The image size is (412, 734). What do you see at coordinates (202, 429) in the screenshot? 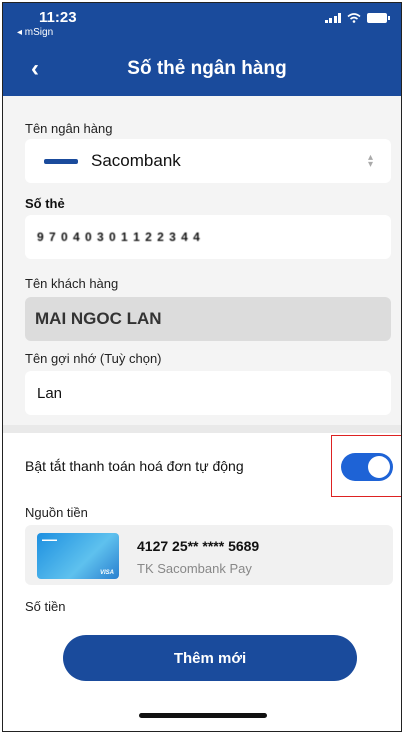
I see `section-divider` at bounding box center [202, 429].